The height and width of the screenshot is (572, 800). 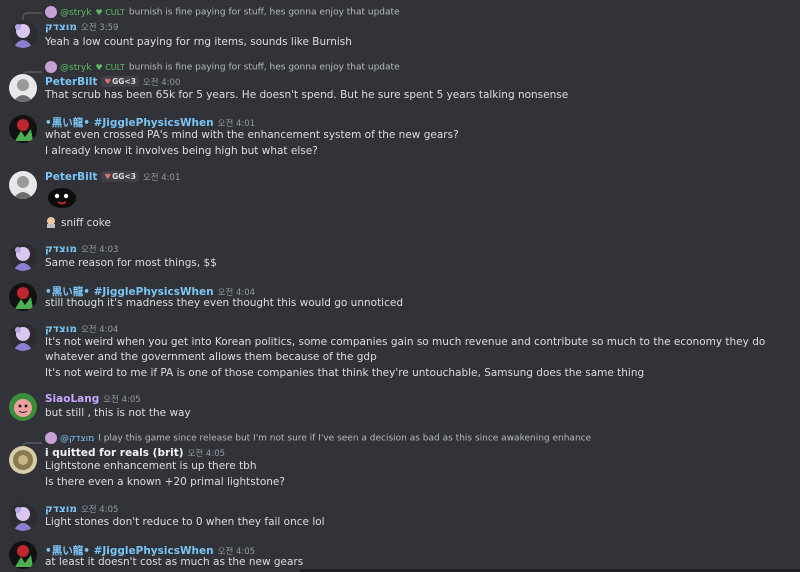 I want to click on message-text: Lightstone enhancement is up there tbh, so click(x=151, y=466).